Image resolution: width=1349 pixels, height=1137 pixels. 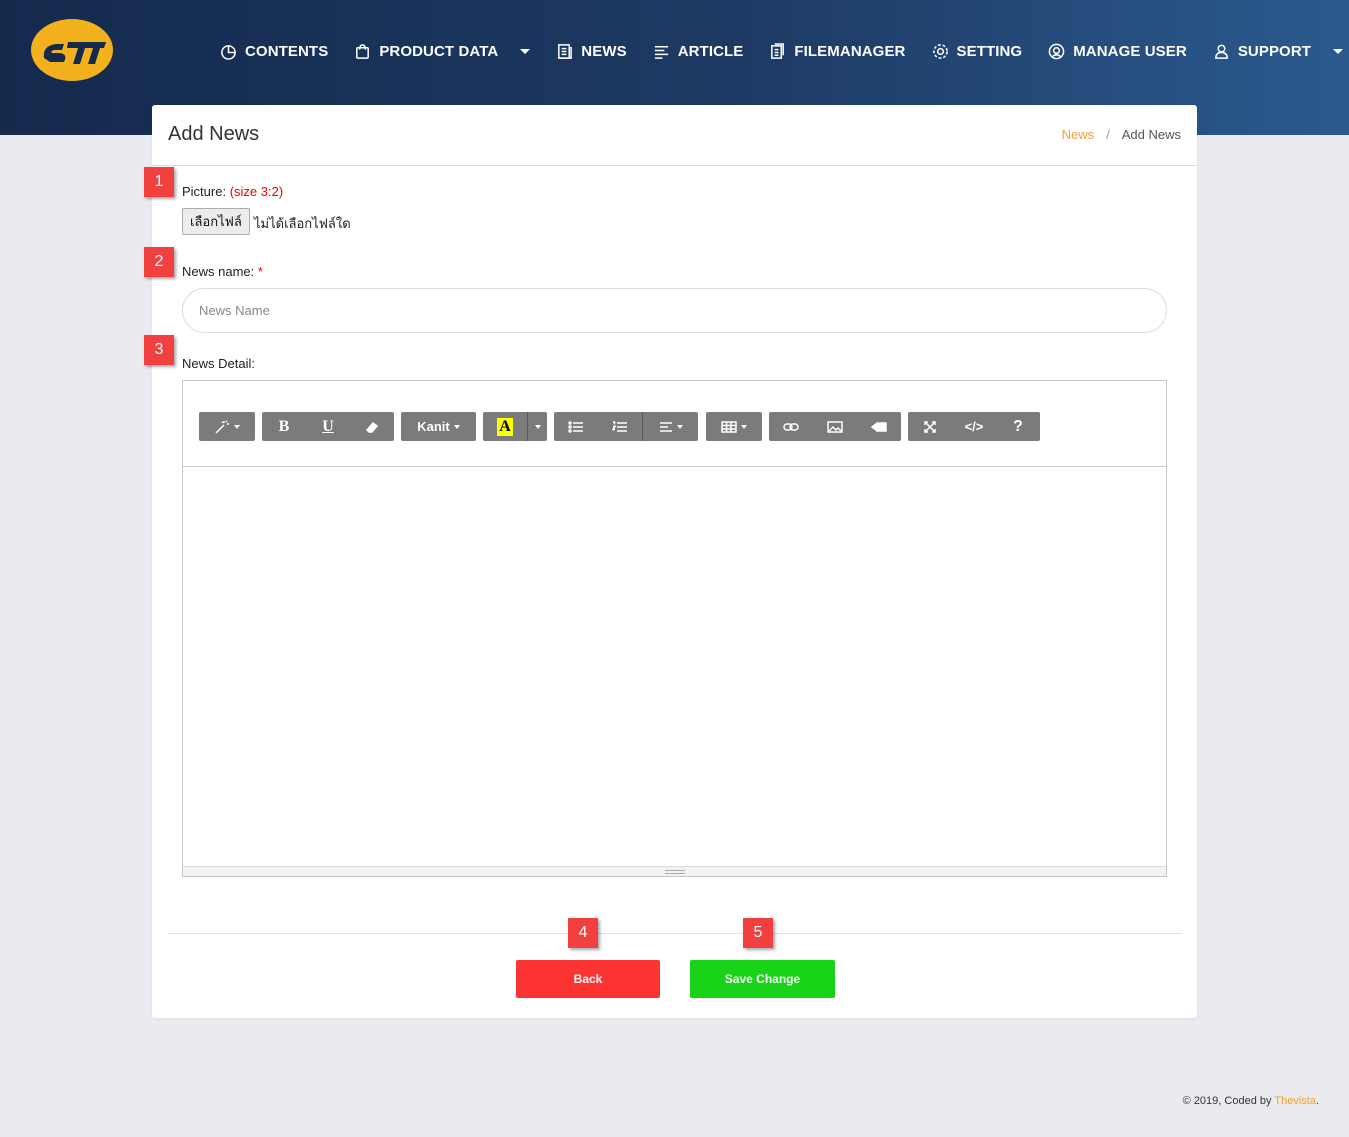 I want to click on font-family-label: Kanit, so click(x=433, y=426).